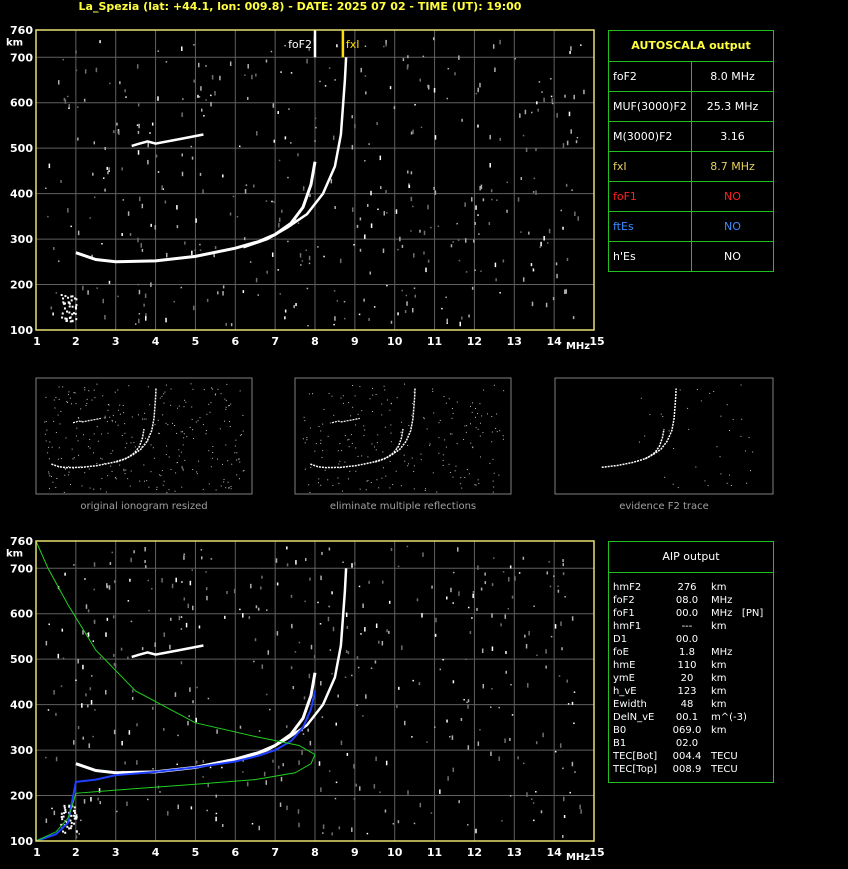 The image size is (848, 869). What do you see at coordinates (691, 717) in the screenshot?
I see `aip-row: DelN_vE 00.1 m^(-3)` at bounding box center [691, 717].